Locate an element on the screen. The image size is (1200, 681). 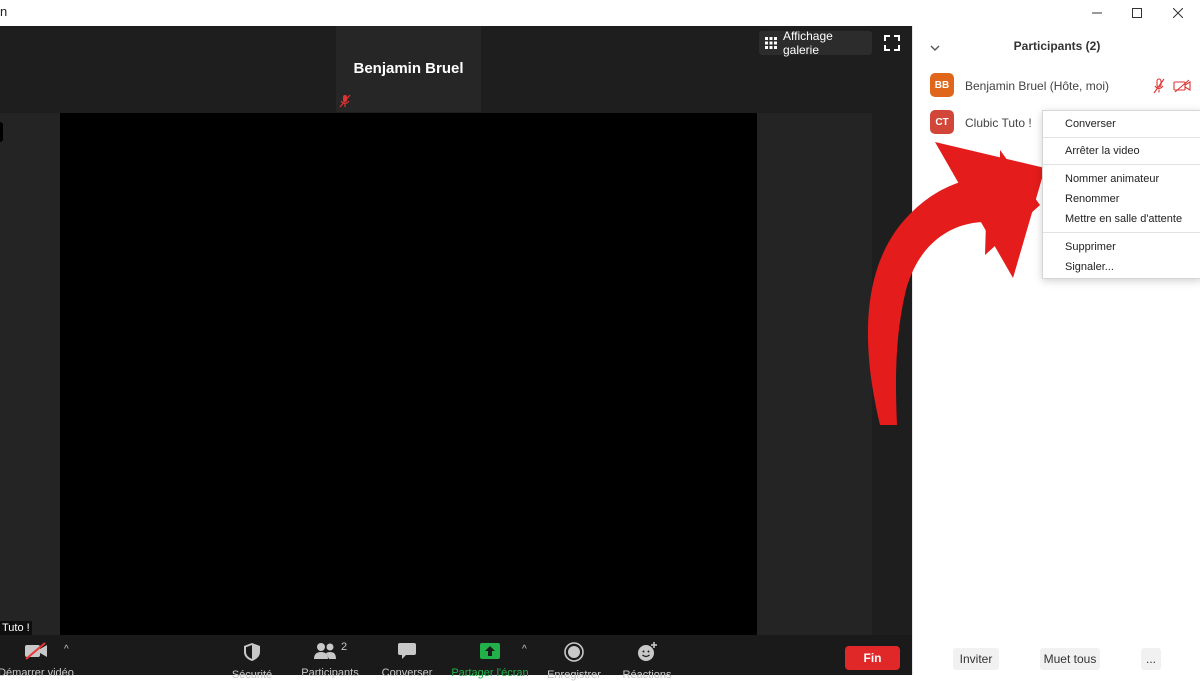
record-label: Enregistrer is located at coordinates (574, 675).